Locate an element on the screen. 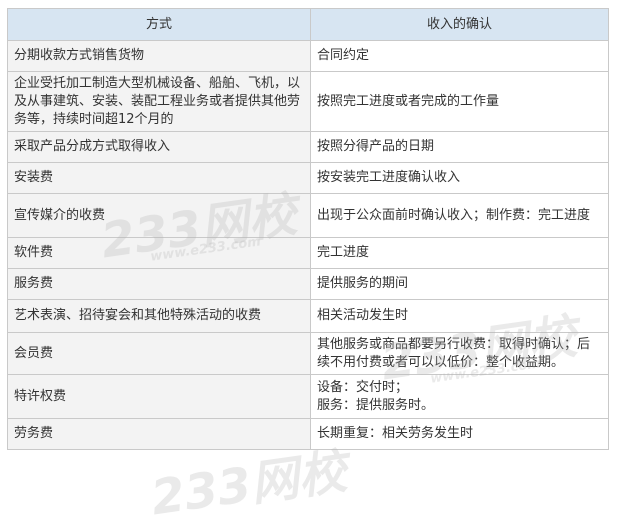 The image size is (619, 528). method-cell: 软件费 is located at coordinates (159, 253).